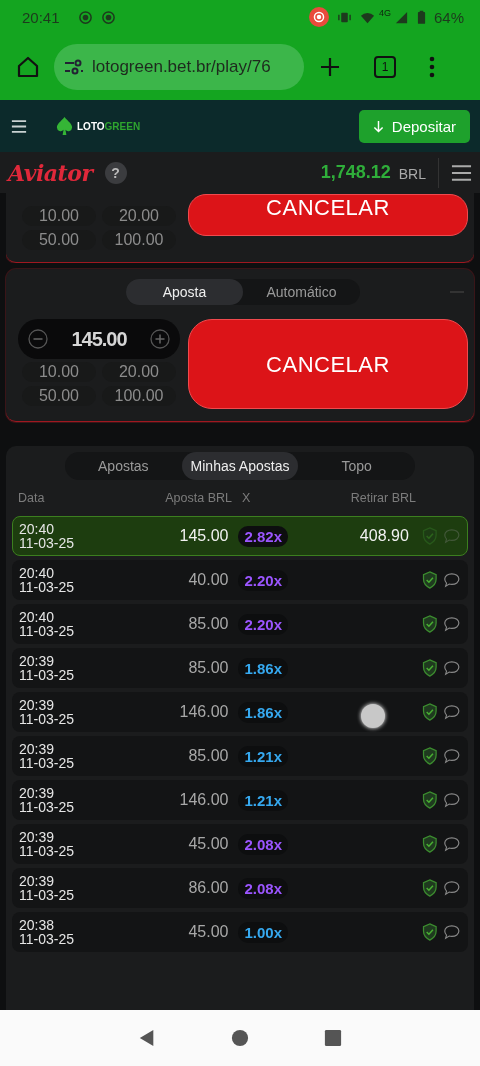 Image resolution: width=480 pixels, height=1066 pixels. What do you see at coordinates (378, 126) in the screenshot?
I see `arrow-down-icon` at bounding box center [378, 126].